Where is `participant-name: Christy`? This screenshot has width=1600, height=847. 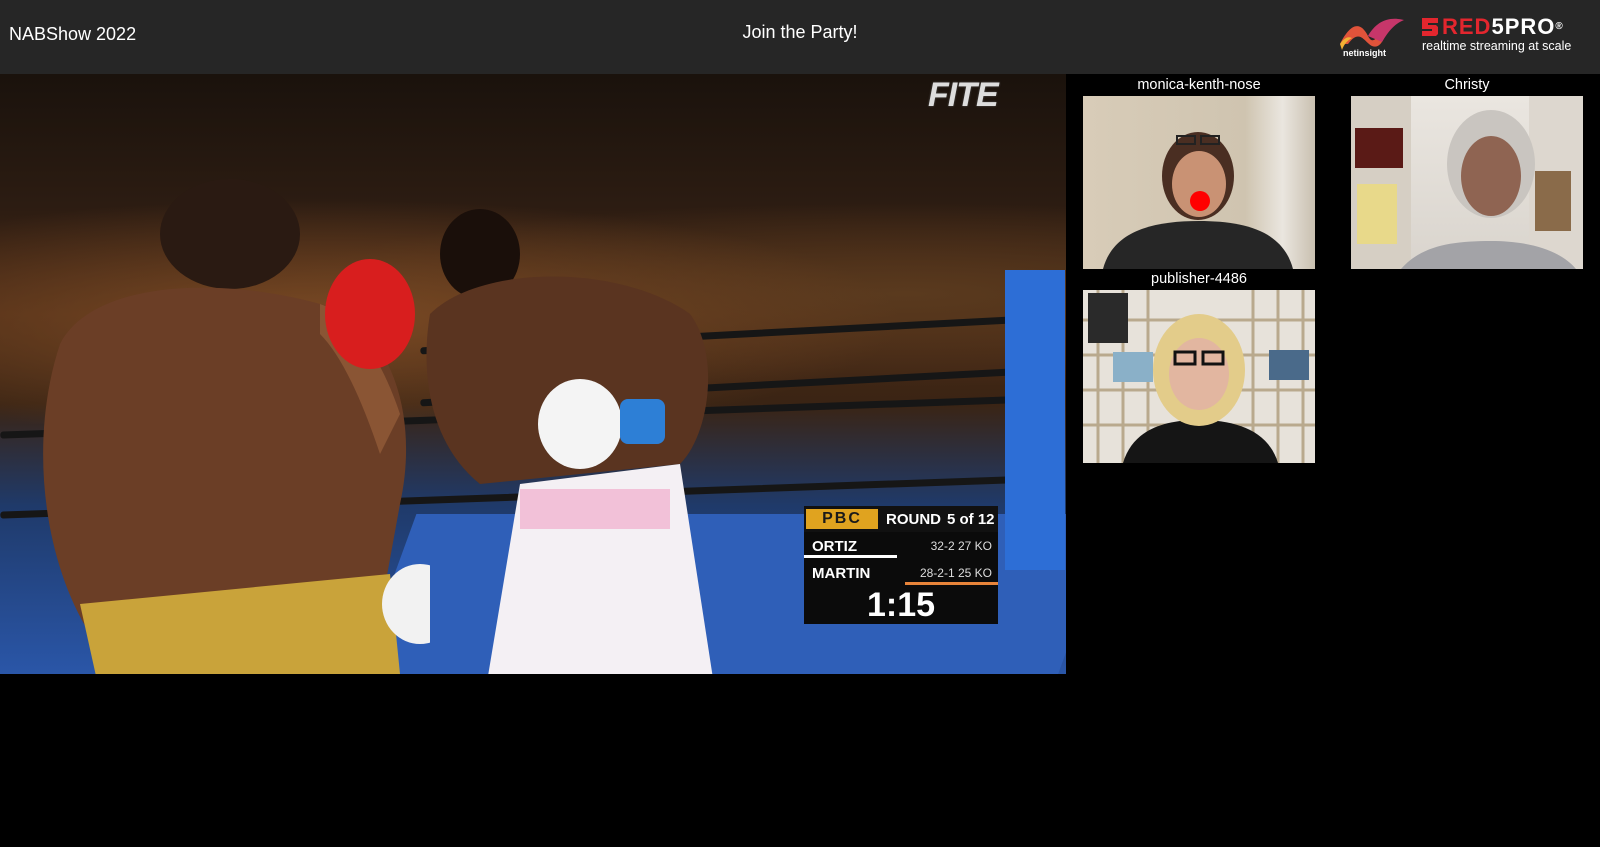
participant-name: Christy is located at coordinates (1467, 85).